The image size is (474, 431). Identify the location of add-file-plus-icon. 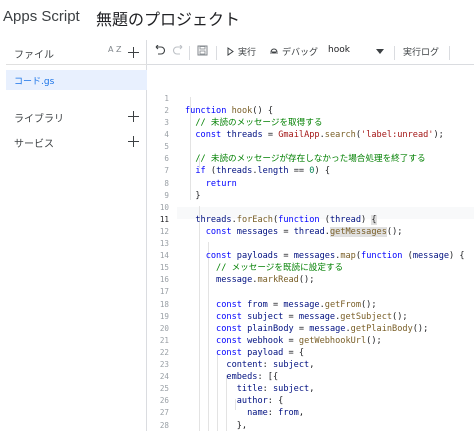
(133, 52).